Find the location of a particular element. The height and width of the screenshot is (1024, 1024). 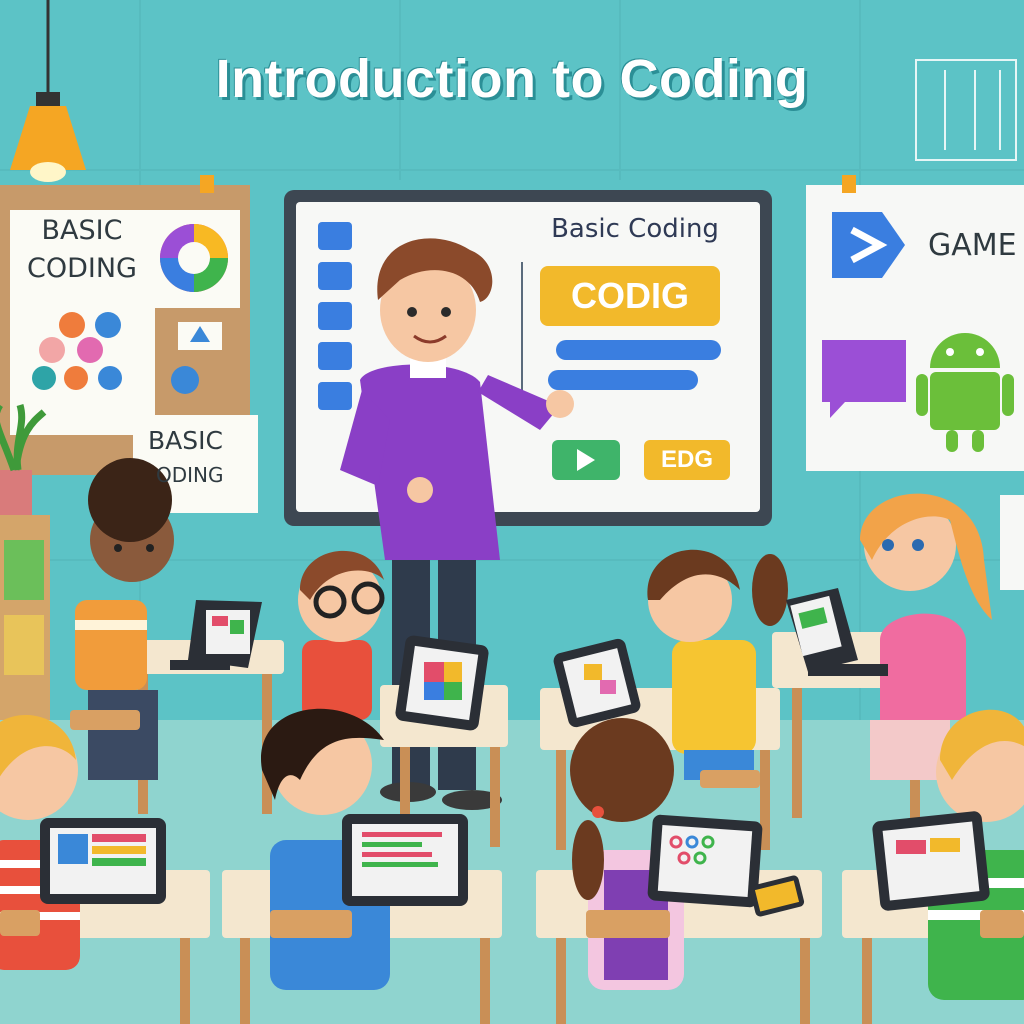

tablet-front-right is located at coordinates (931, 861).